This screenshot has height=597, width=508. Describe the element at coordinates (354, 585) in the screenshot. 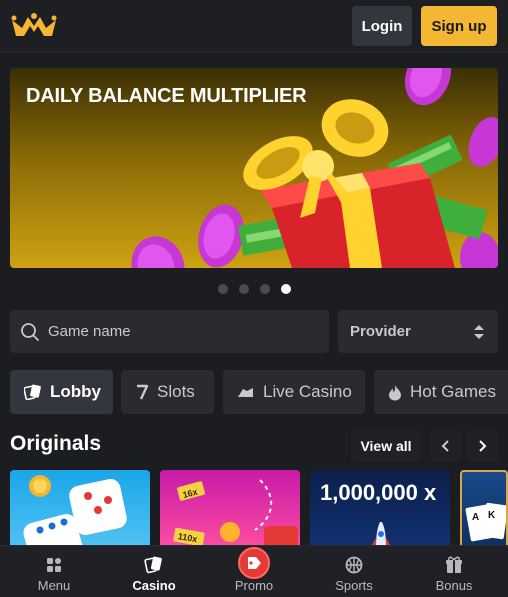

I see `nav-label: Sports` at that location.